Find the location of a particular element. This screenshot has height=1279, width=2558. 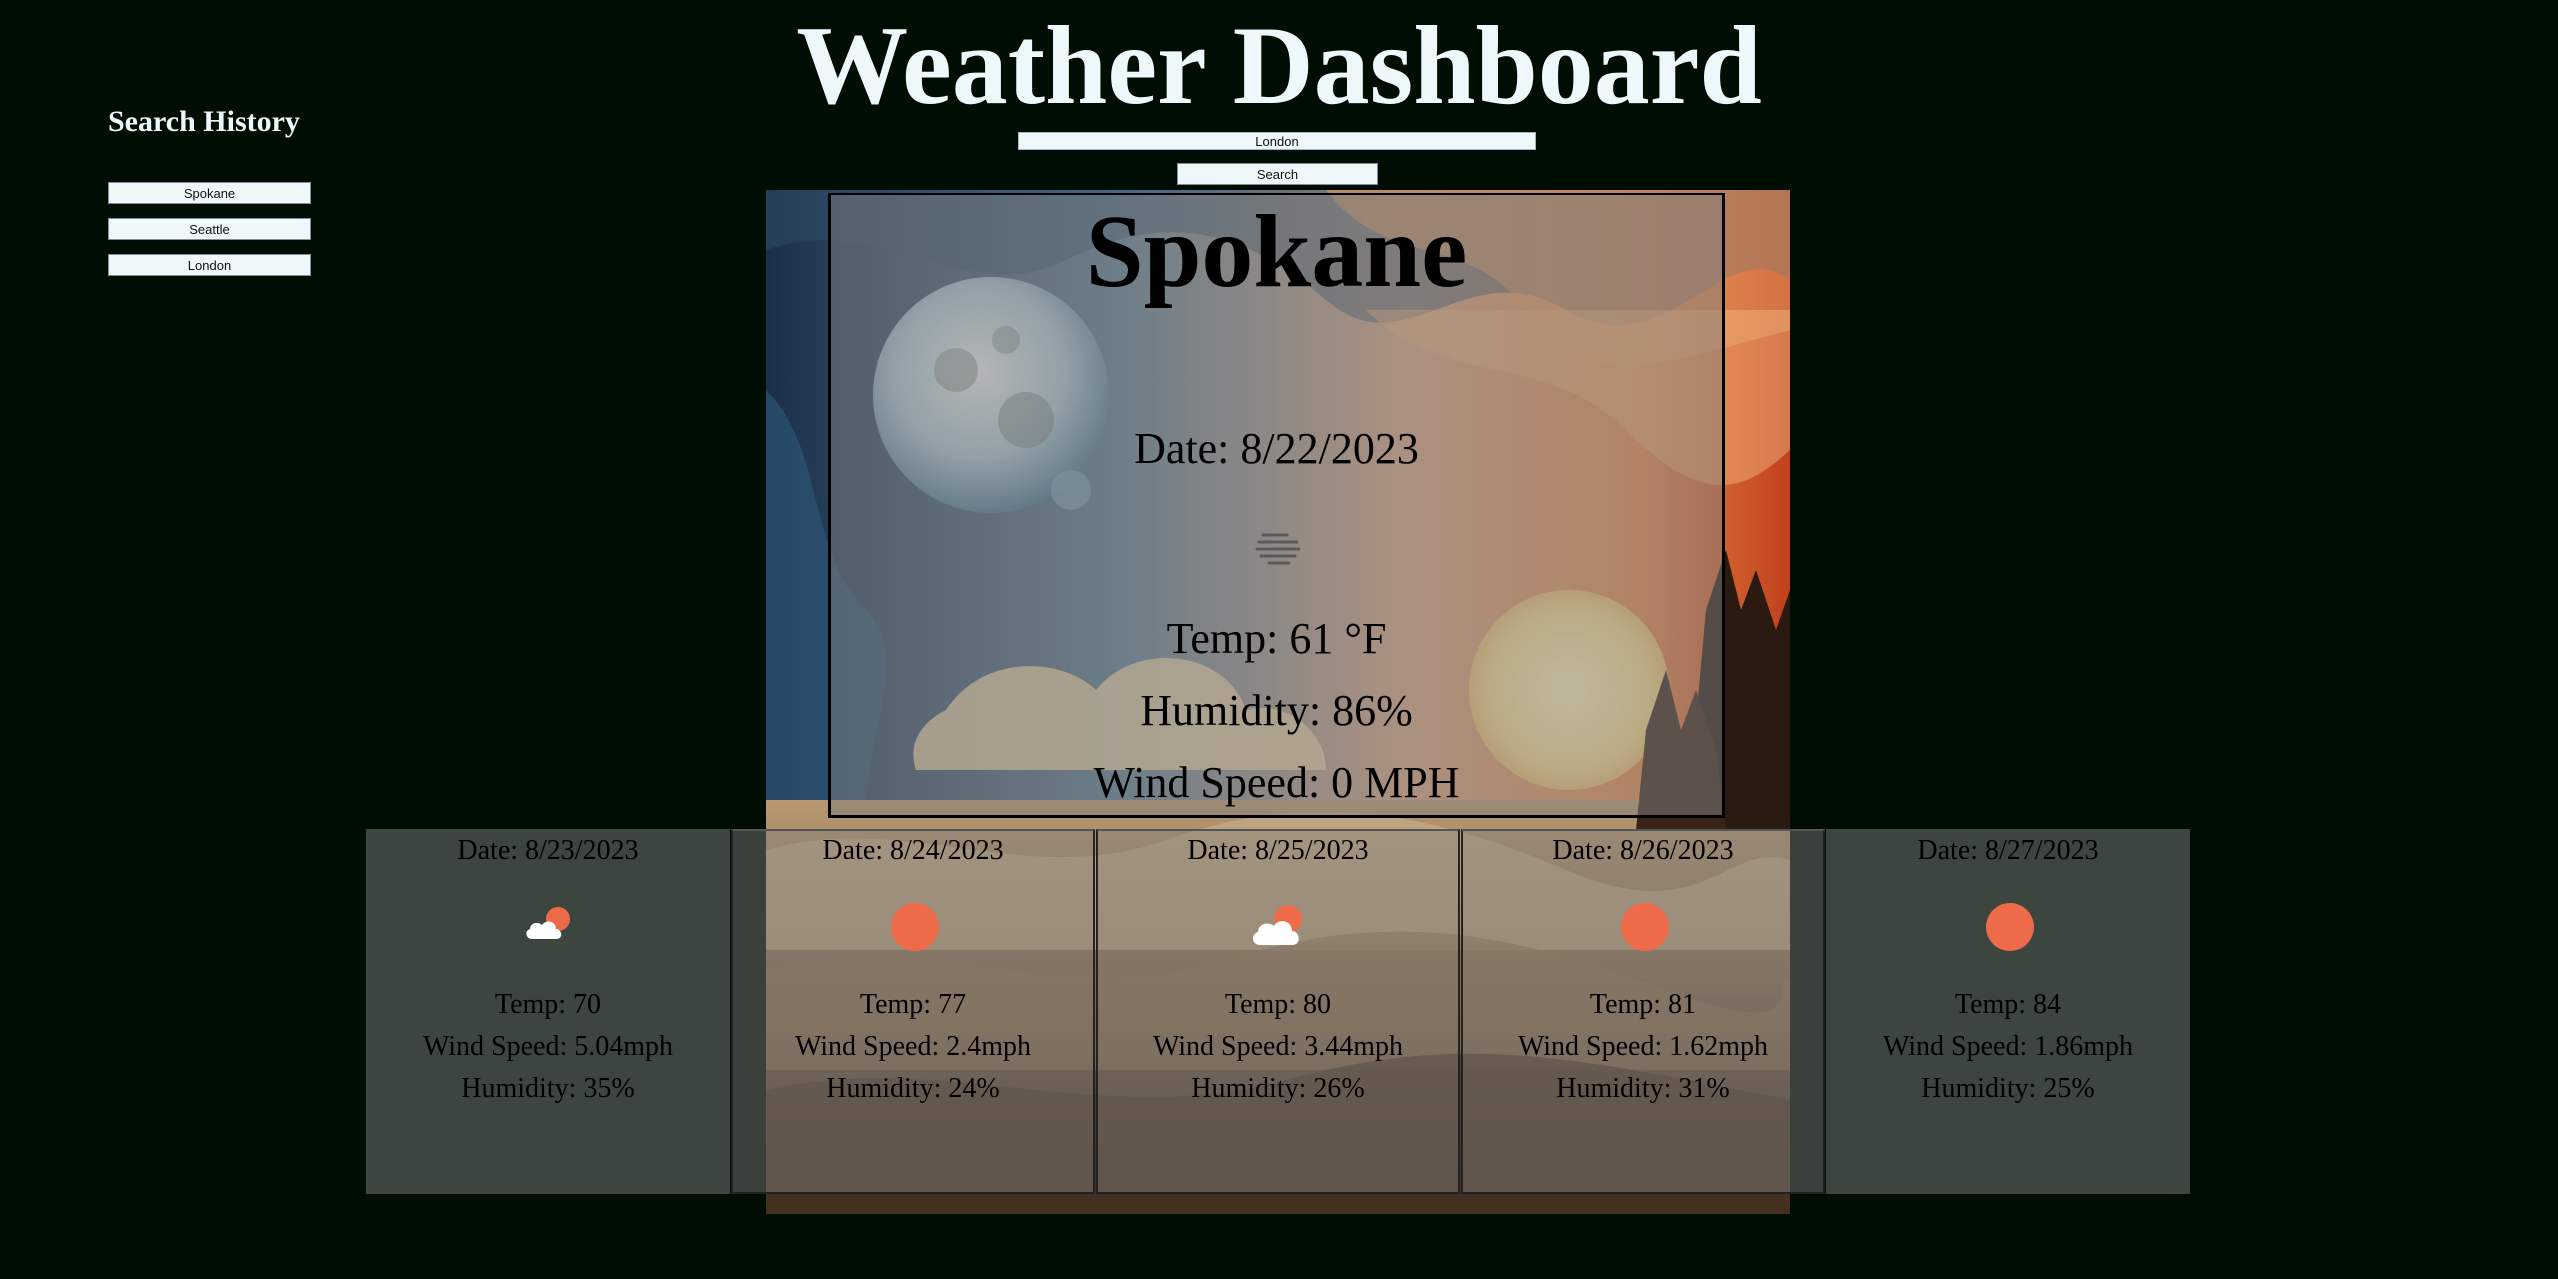

search-history-panel: Search History Spokane Seattle London is located at coordinates (215, 195).